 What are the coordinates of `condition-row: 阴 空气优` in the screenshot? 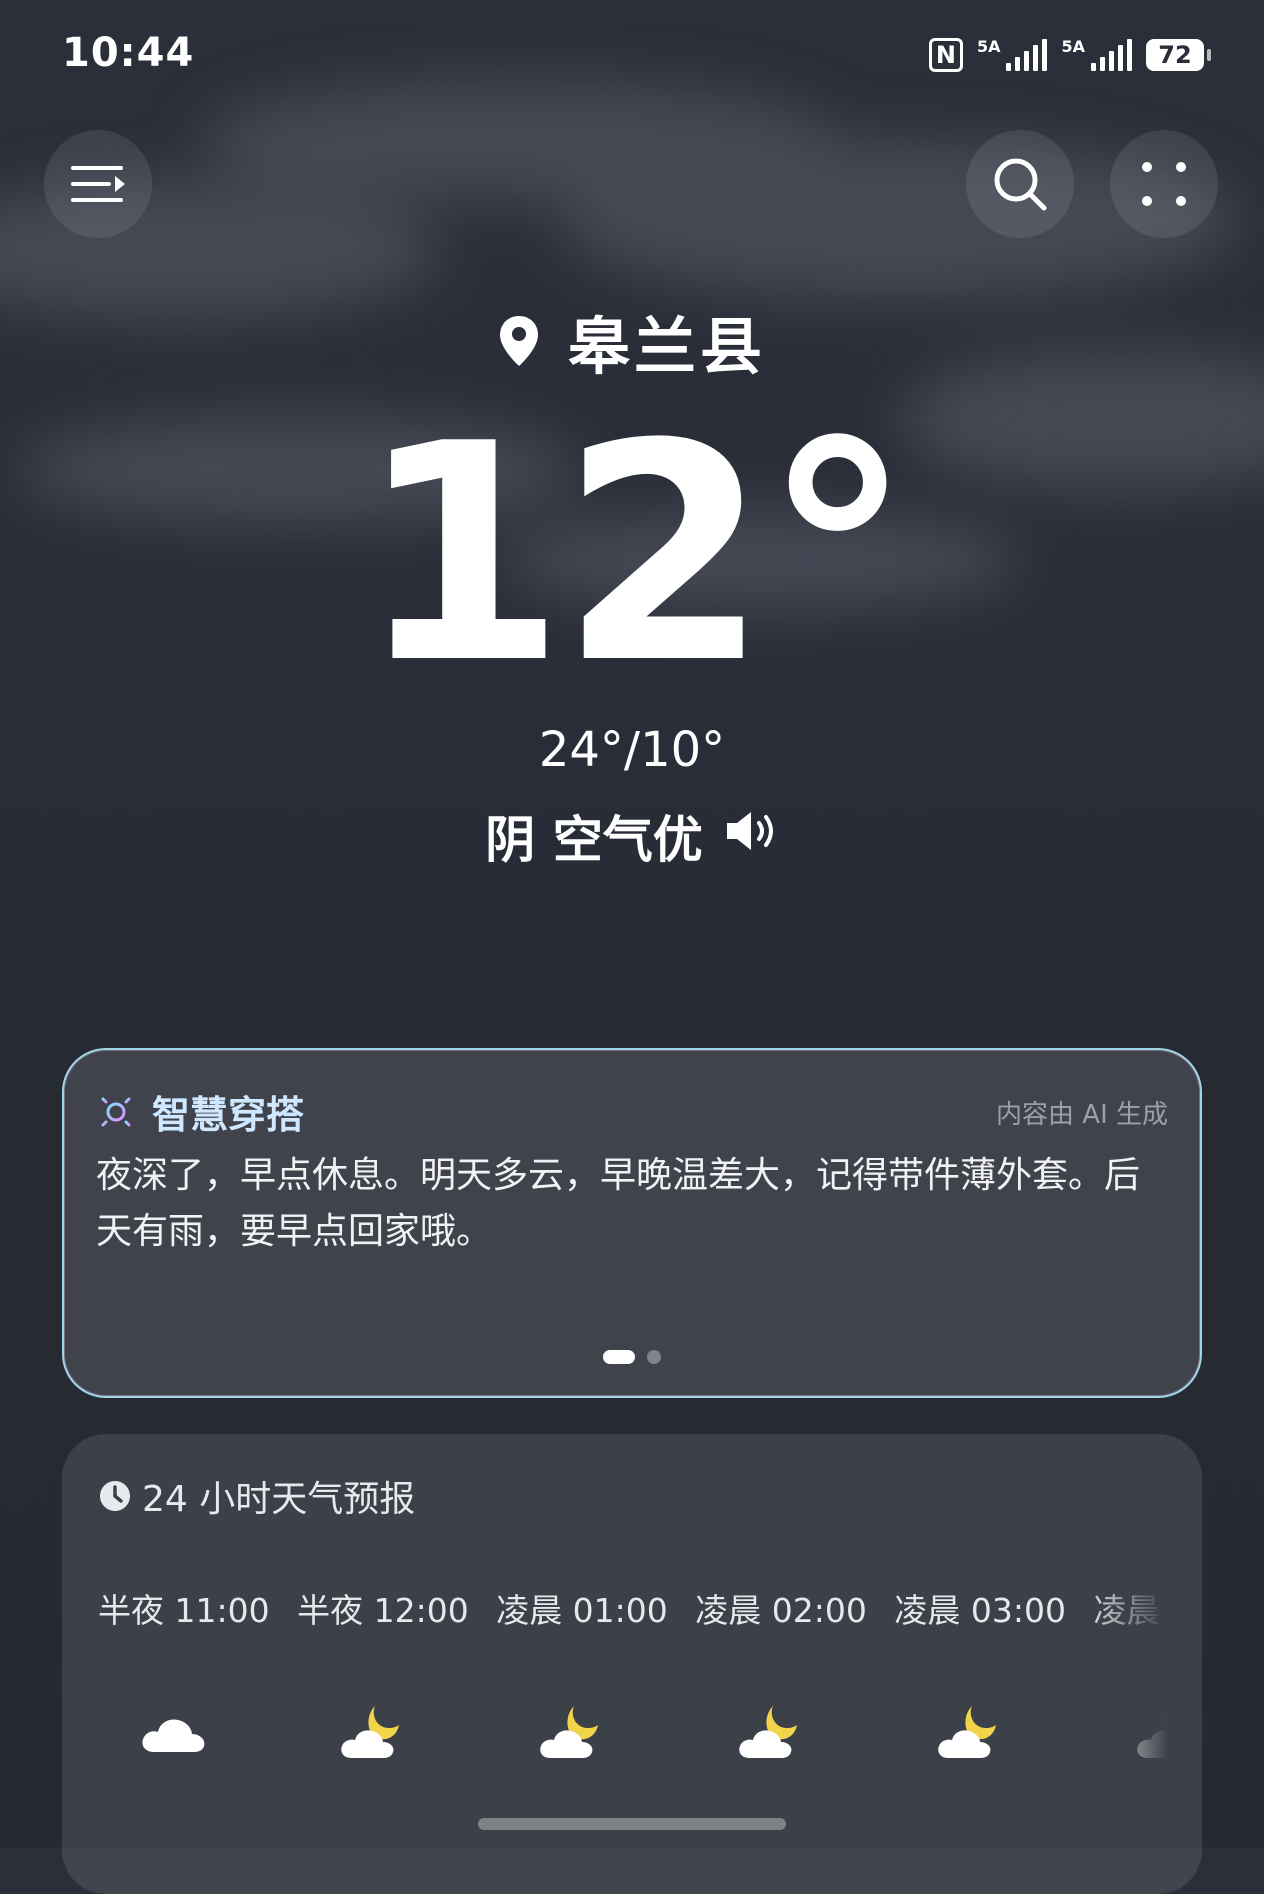 It's located at (632, 836).